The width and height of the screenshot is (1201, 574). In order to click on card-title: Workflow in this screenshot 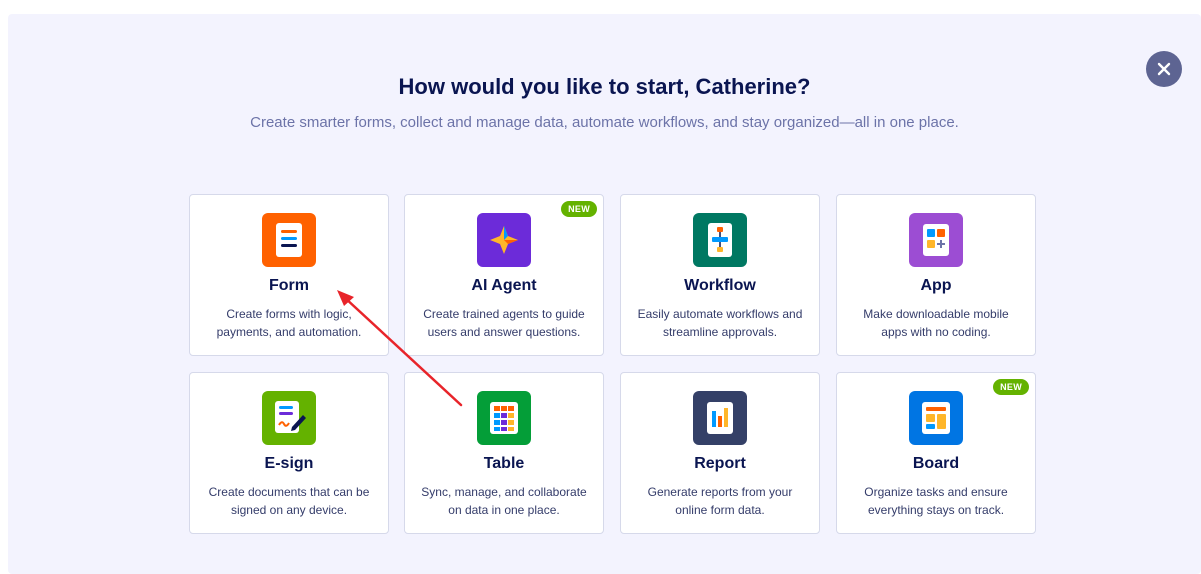, I will do `click(720, 286)`.